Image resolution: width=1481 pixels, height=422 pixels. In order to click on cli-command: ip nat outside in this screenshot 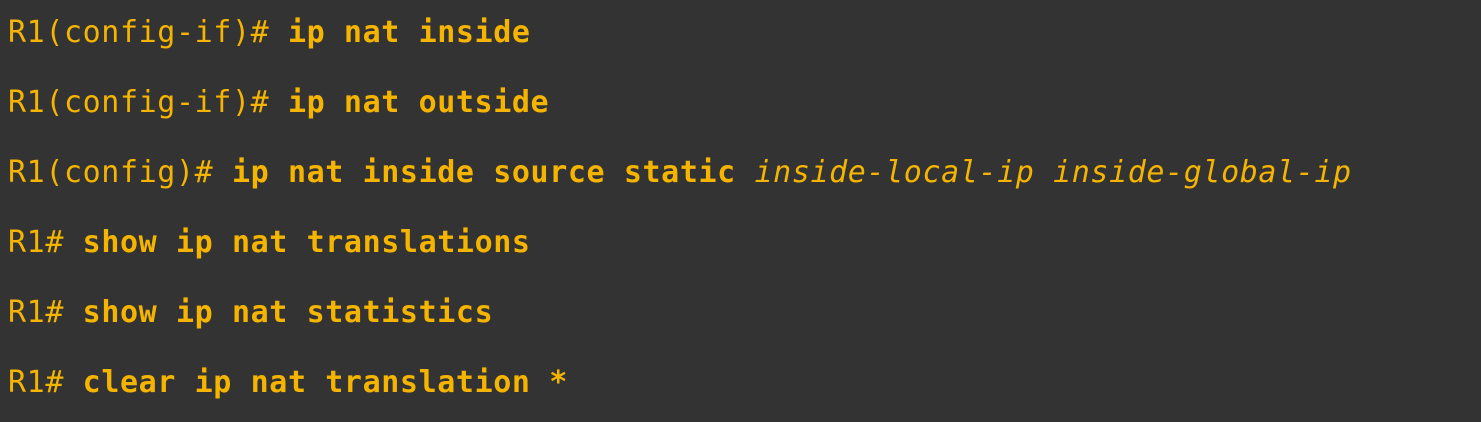, I will do `click(418, 102)`.